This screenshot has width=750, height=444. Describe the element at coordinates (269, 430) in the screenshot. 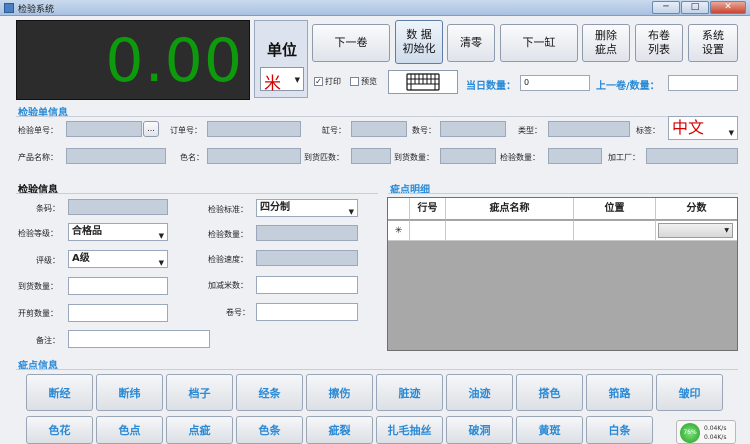

I see `defect-button: 色条` at that location.